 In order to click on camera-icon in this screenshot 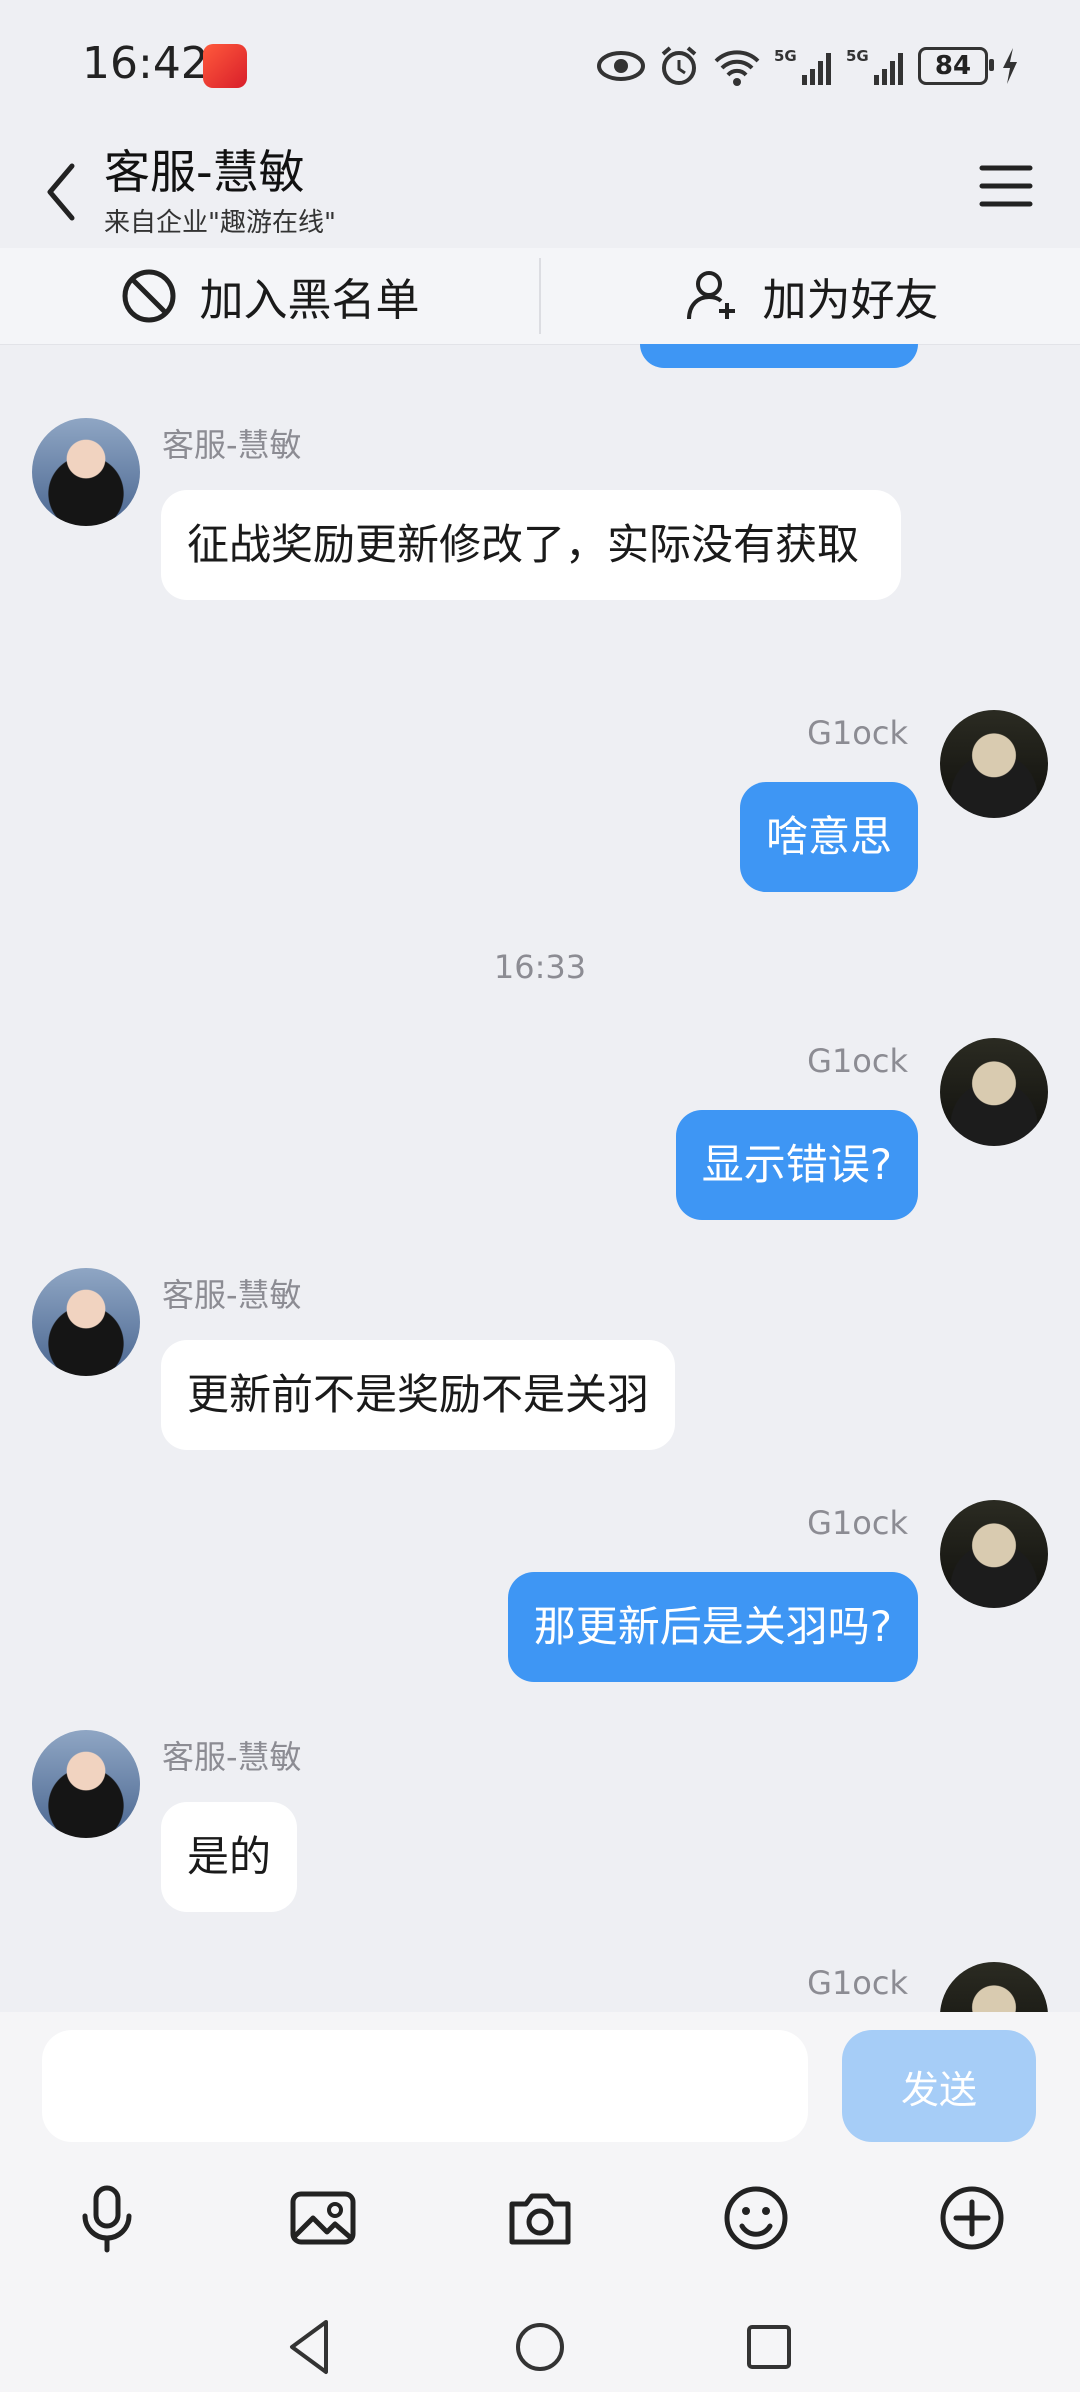, I will do `click(540, 2218)`.